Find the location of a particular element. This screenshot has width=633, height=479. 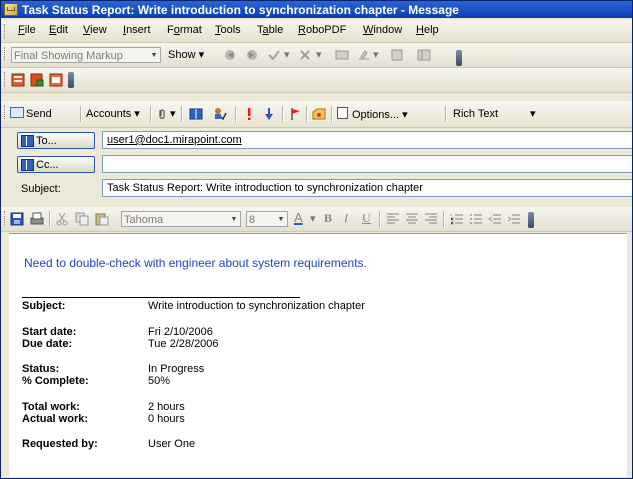

bold-button: B is located at coordinates (328, 218).